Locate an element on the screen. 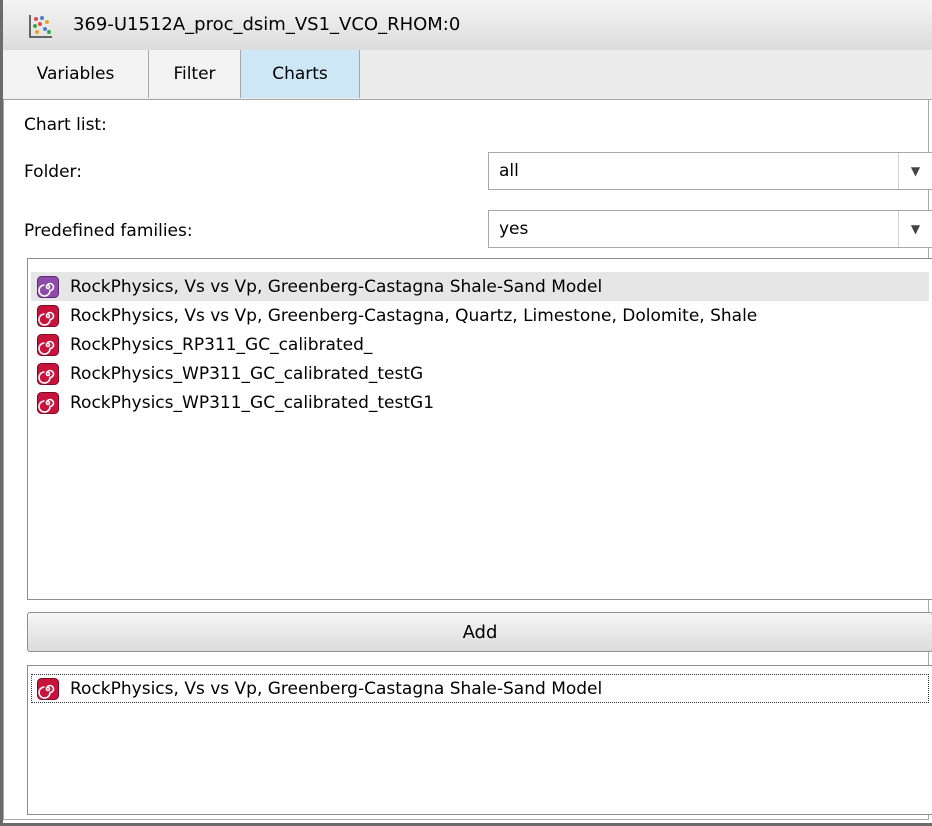  folder-dropdown: all ▼ is located at coordinates (710, 171).